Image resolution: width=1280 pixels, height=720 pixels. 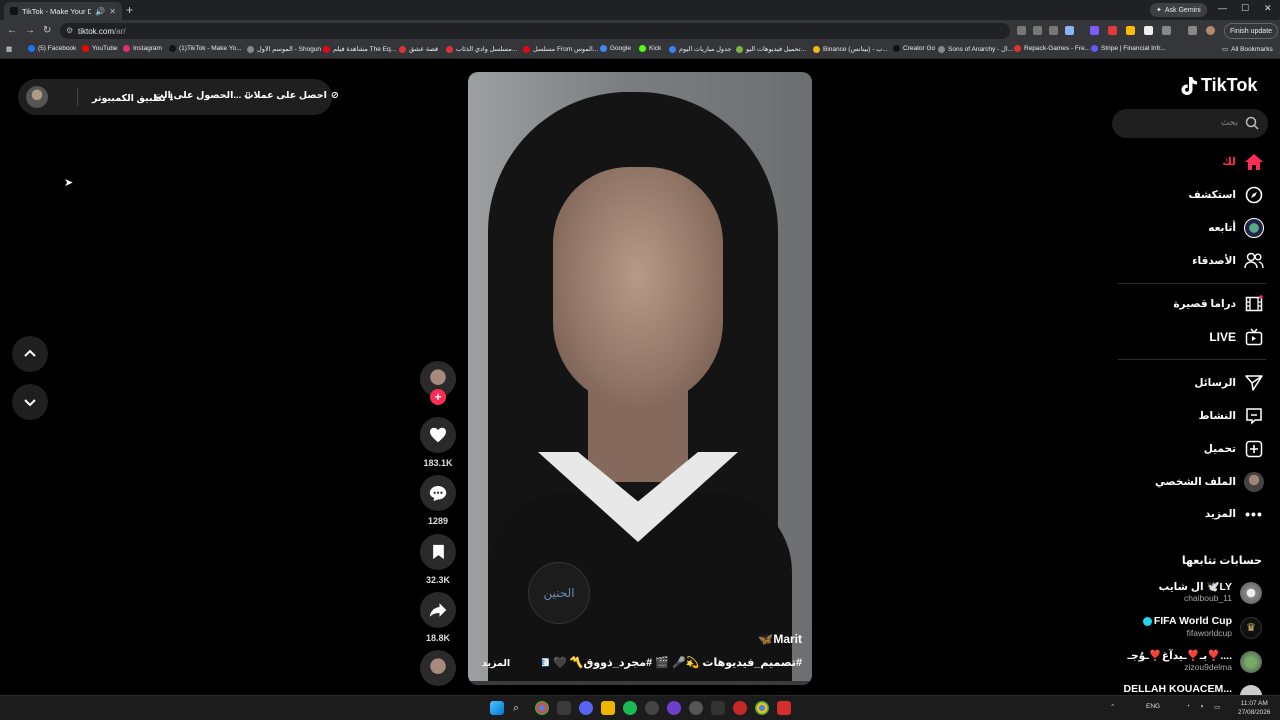 What do you see at coordinates (718, 708) in the screenshot?
I see `xbox-icon` at bounding box center [718, 708].